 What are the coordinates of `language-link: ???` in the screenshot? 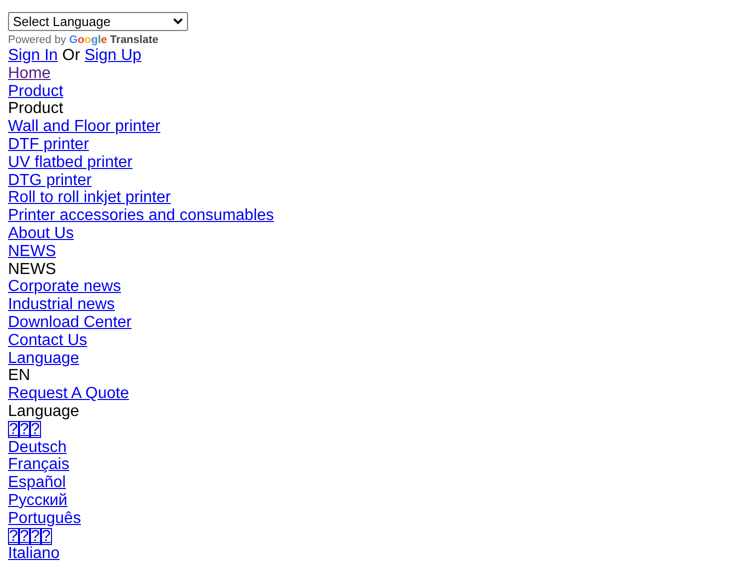 It's located at (24, 429).